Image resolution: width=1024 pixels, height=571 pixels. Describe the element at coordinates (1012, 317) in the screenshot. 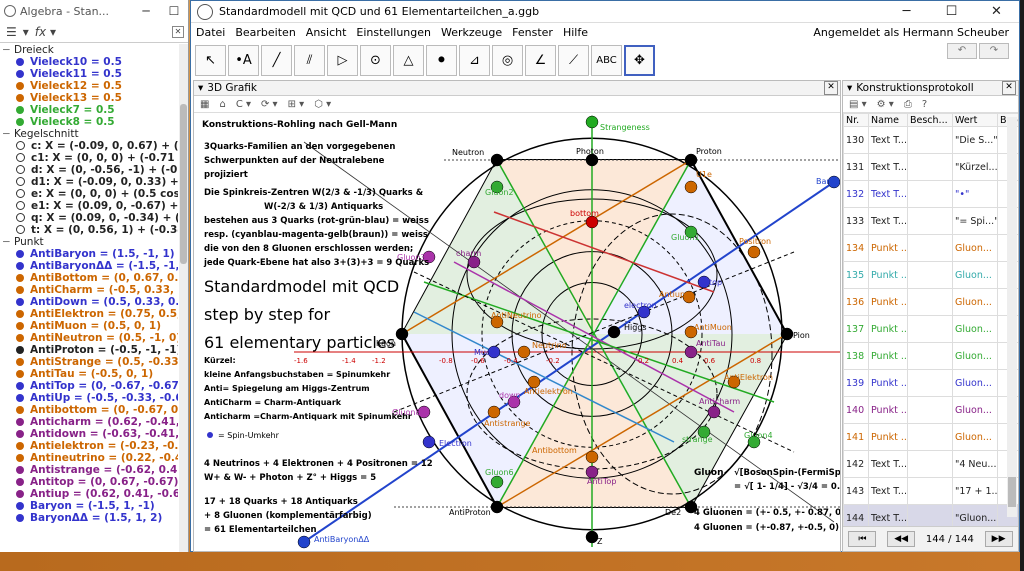

I see `protocol-scrollbar` at that location.